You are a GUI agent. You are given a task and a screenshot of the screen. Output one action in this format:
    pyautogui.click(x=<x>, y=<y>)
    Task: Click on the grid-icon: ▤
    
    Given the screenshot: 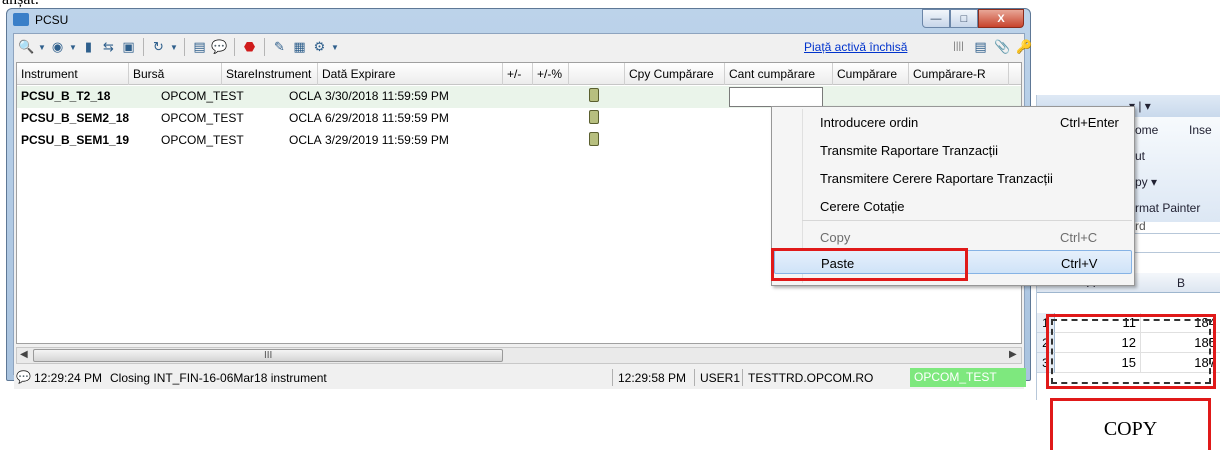 What is the action you would take?
    pyautogui.click(x=199, y=47)
    